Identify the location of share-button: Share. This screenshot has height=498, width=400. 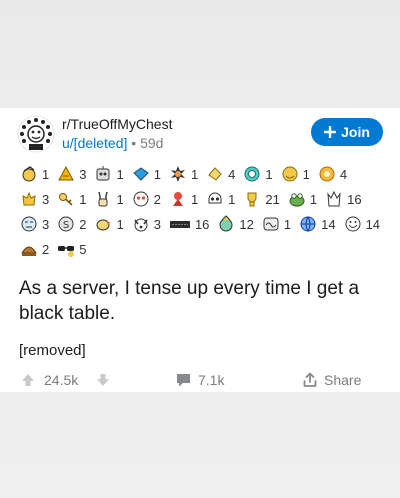
(331, 380).